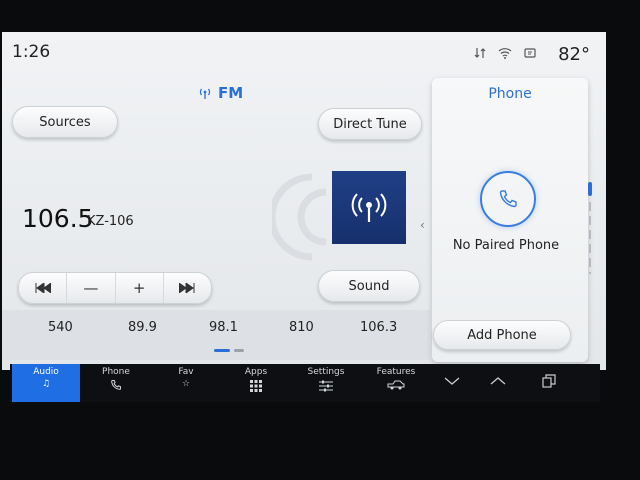  Describe the element at coordinates (116, 372) in the screenshot. I see `nav-phone-label: Phone` at that location.